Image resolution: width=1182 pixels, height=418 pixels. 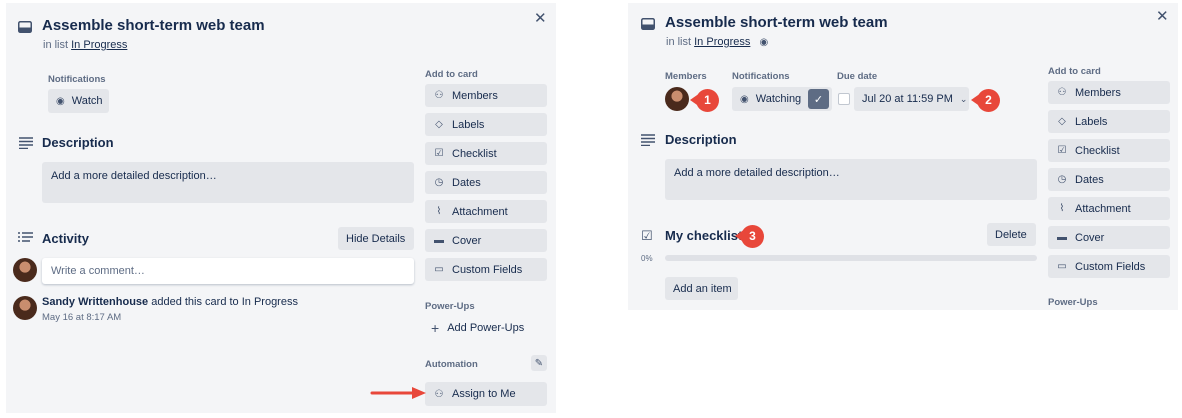 What do you see at coordinates (647, 258) in the screenshot?
I see `progress-percent: 0%` at bounding box center [647, 258].